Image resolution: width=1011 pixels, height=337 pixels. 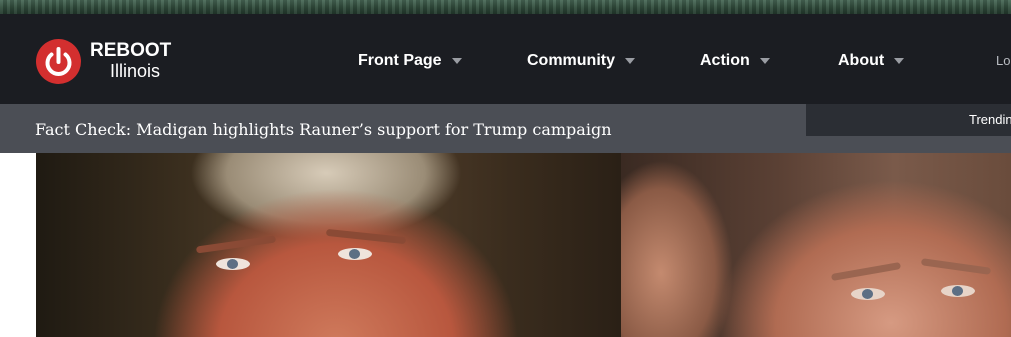 I want to click on logo-text-illinois: Illinois, so click(x=135, y=71).